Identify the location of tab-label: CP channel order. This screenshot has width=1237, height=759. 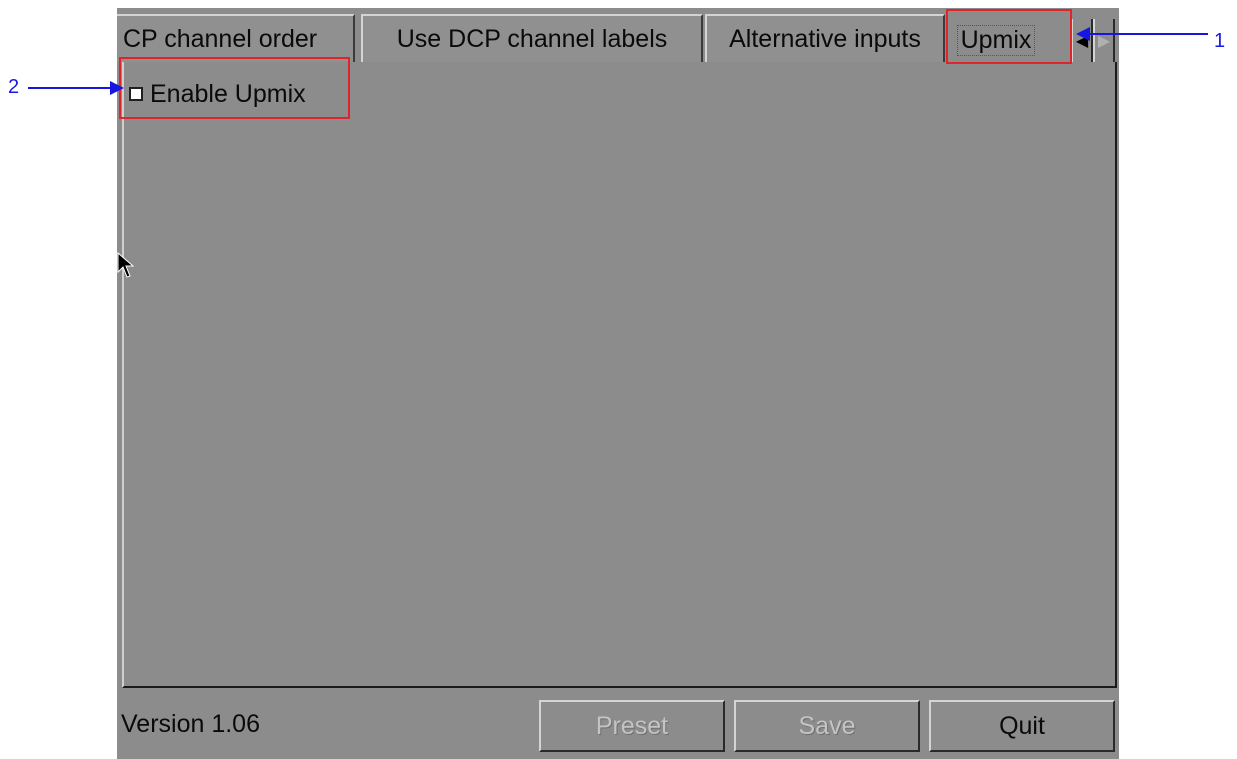
(220, 38).